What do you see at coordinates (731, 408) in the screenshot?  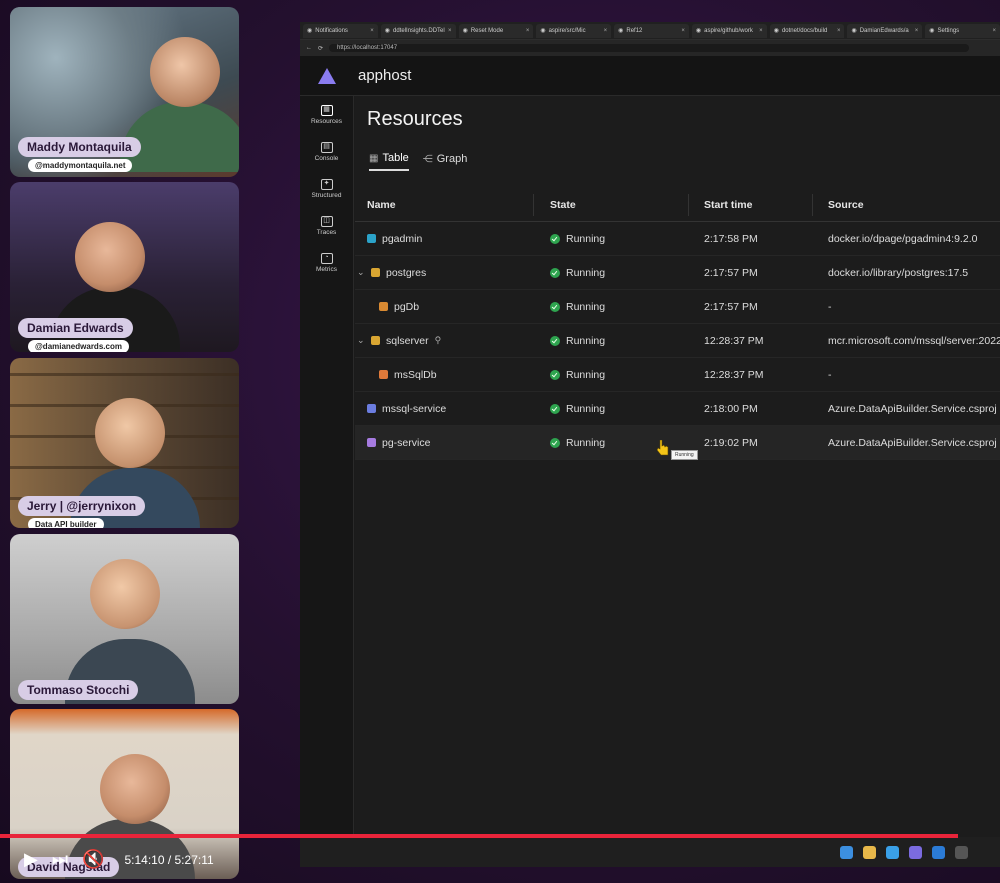 I see `resource-start-time: 2:18:00 PM` at bounding box center [731, 408].